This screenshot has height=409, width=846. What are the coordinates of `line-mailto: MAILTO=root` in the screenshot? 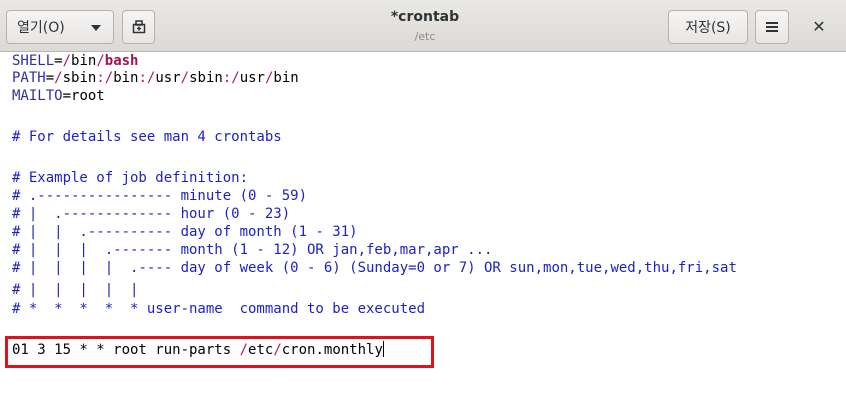 It's located at (58, 96).